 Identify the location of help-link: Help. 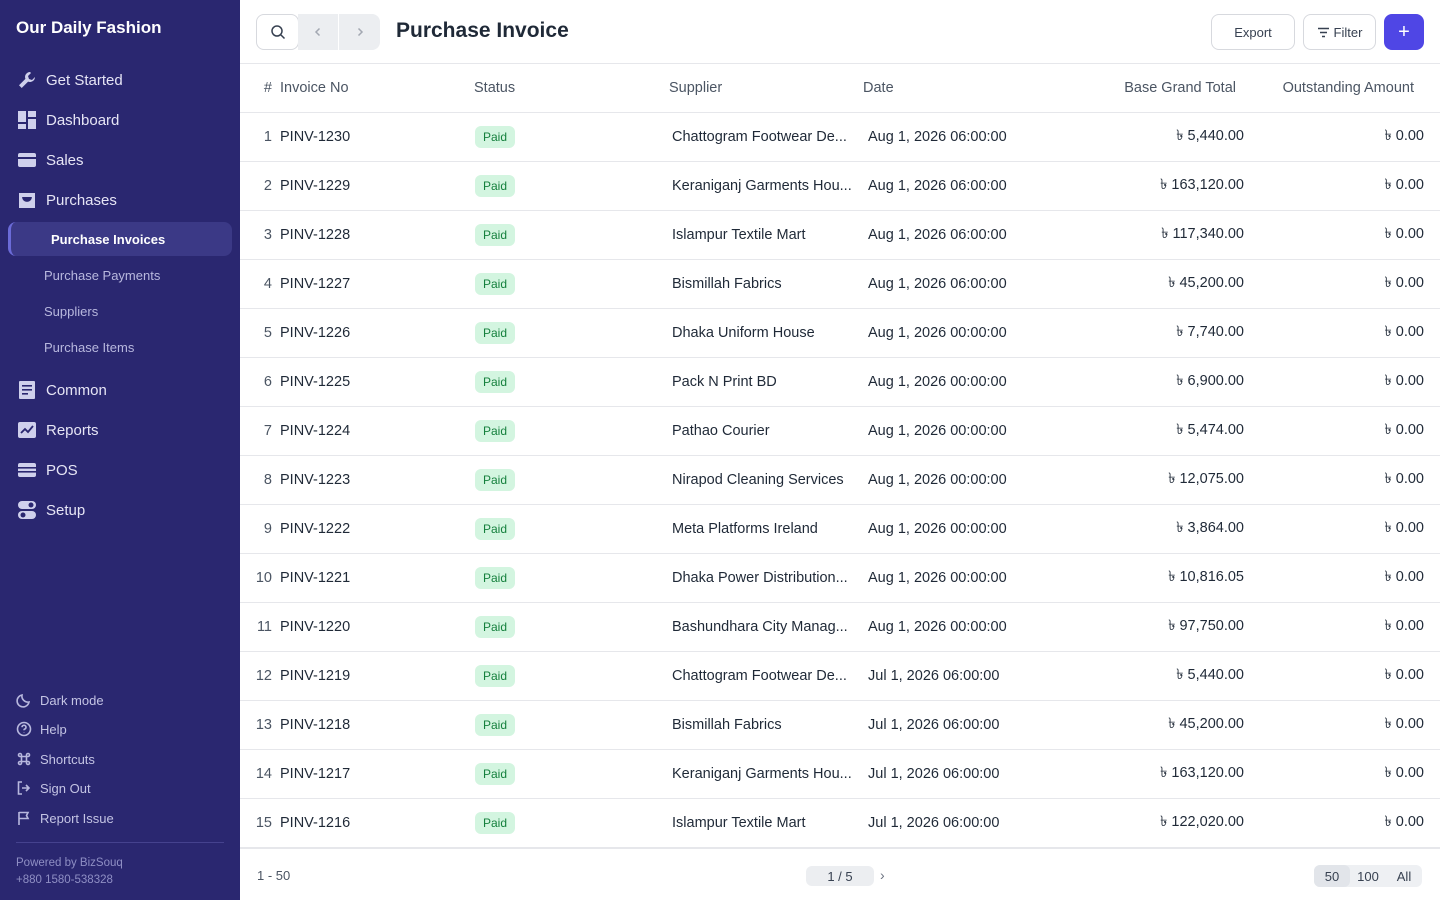
(41, 729).